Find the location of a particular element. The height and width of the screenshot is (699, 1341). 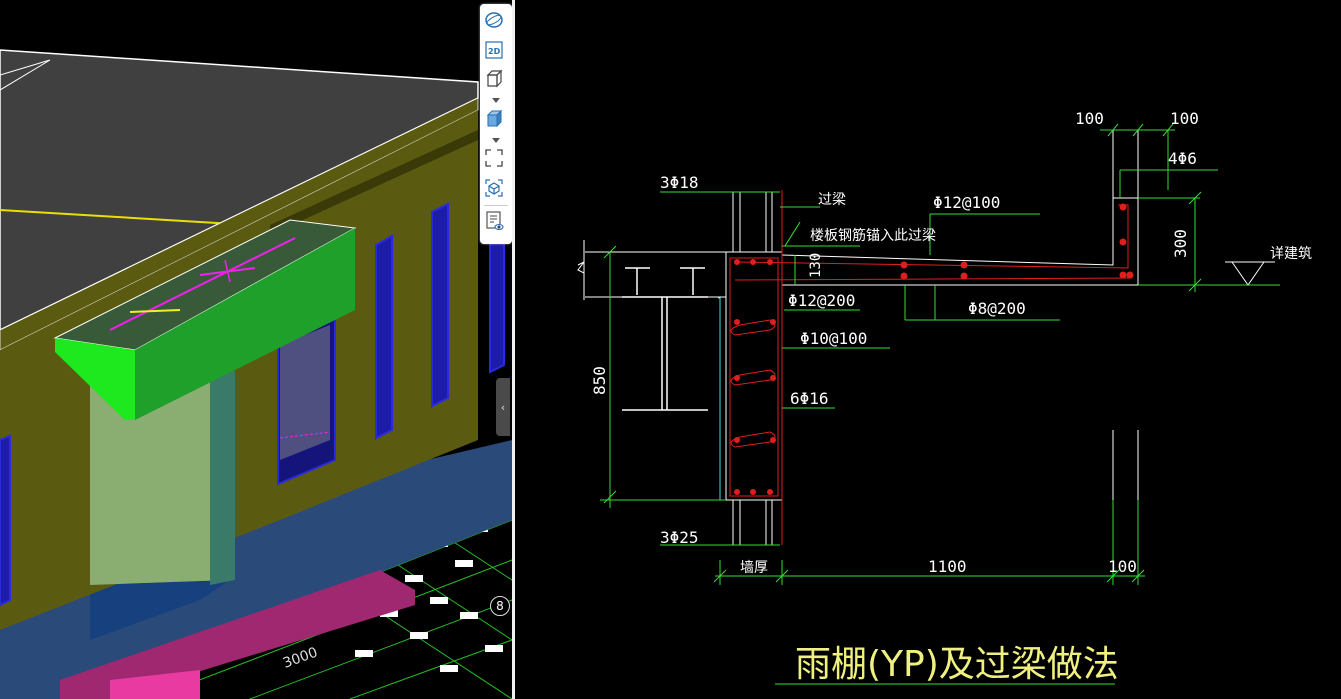

side-bar-label: 6Φ16 is located at coordinates (809, 398).